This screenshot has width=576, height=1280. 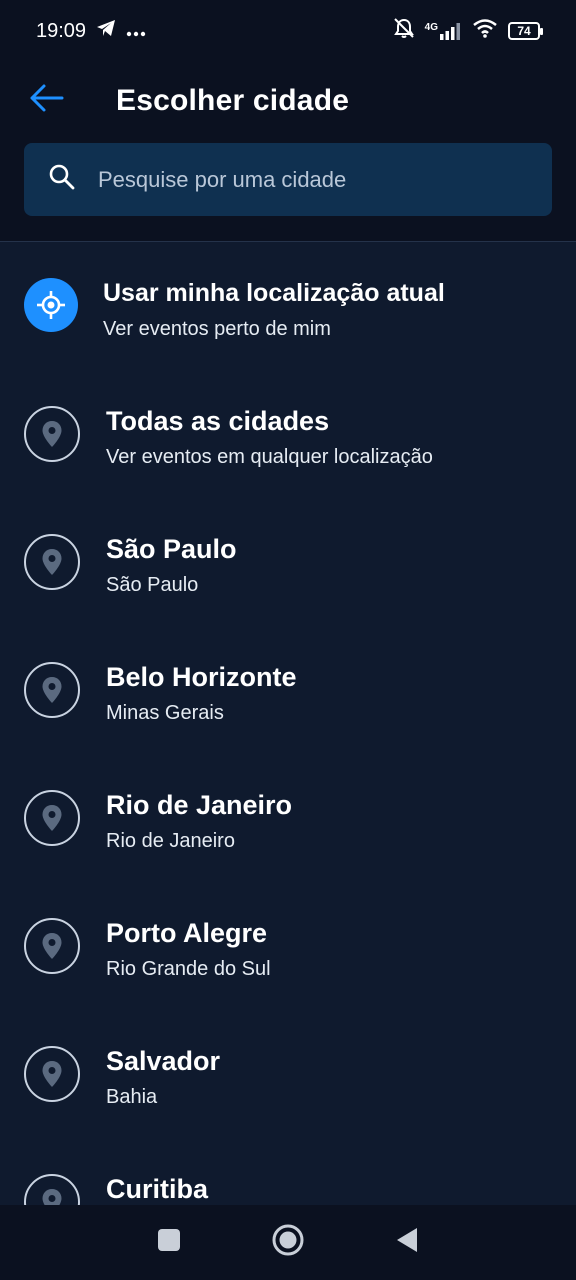 What do you see at coordinates (201, 677) in the screenshot?
I see `city-name: Belo Horizonte` at bounding box center [201, 677].